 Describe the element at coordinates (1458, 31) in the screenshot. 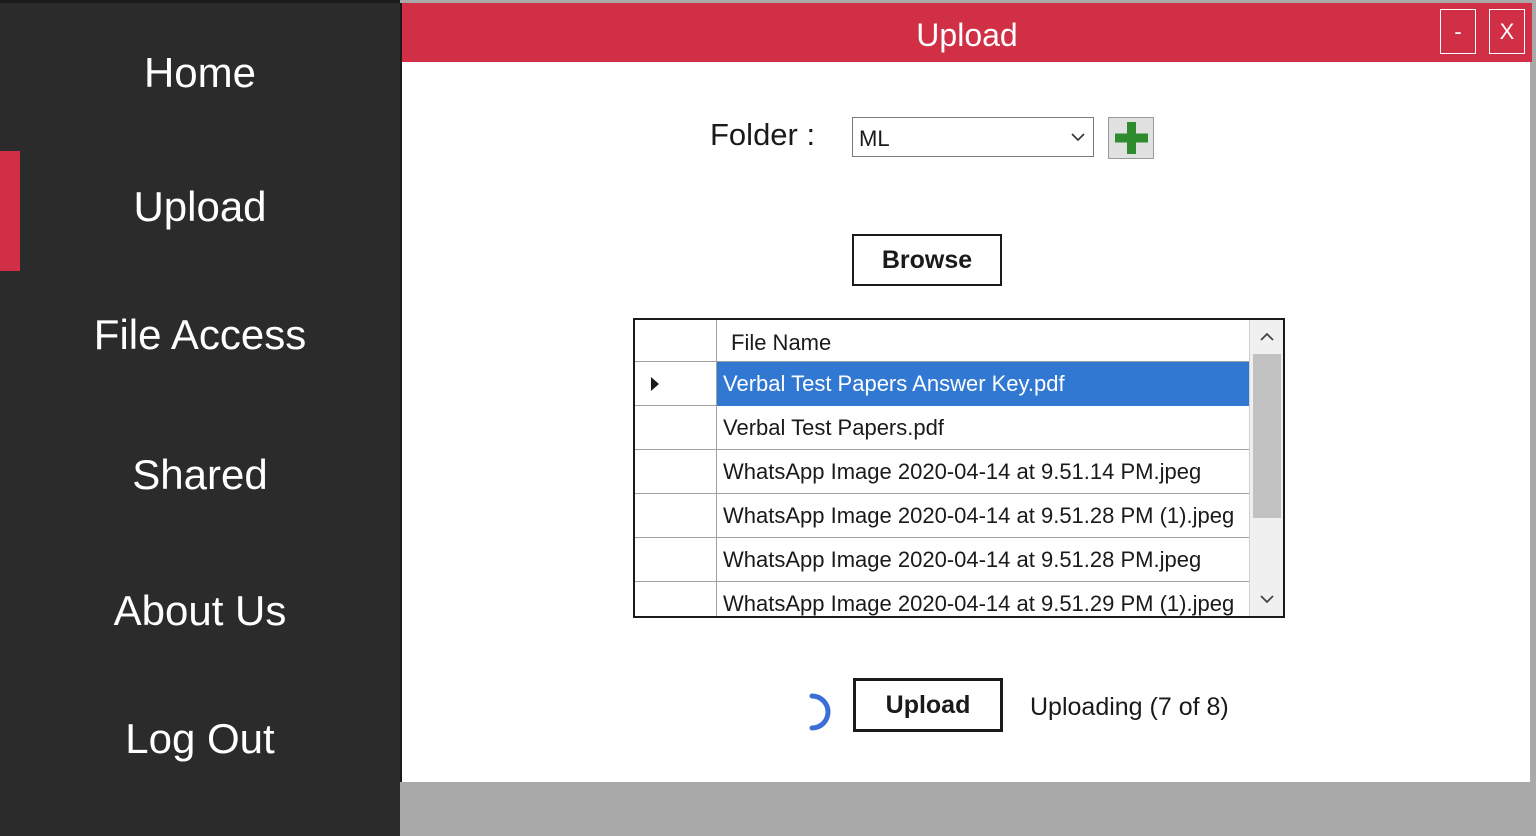

I see `minimize-button: -` at that location.